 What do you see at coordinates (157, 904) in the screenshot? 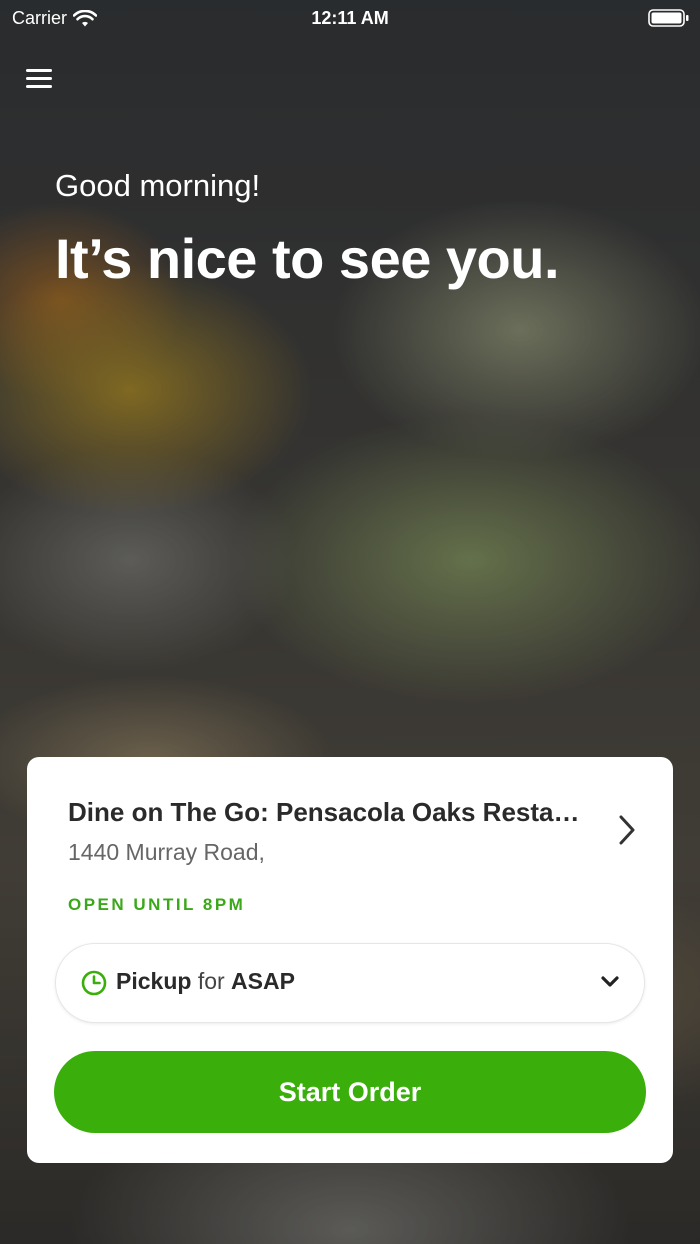
I see `open-hours-status: OPEN UNTIL 8PM` at bounding box center [157, 904].